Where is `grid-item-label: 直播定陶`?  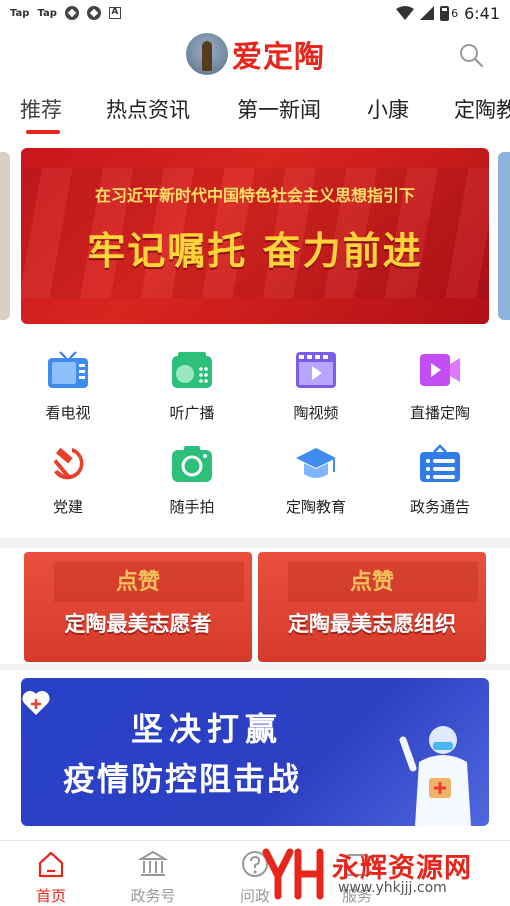
grid-item-label: 直播定陶 is located at coordinates (439, 413).